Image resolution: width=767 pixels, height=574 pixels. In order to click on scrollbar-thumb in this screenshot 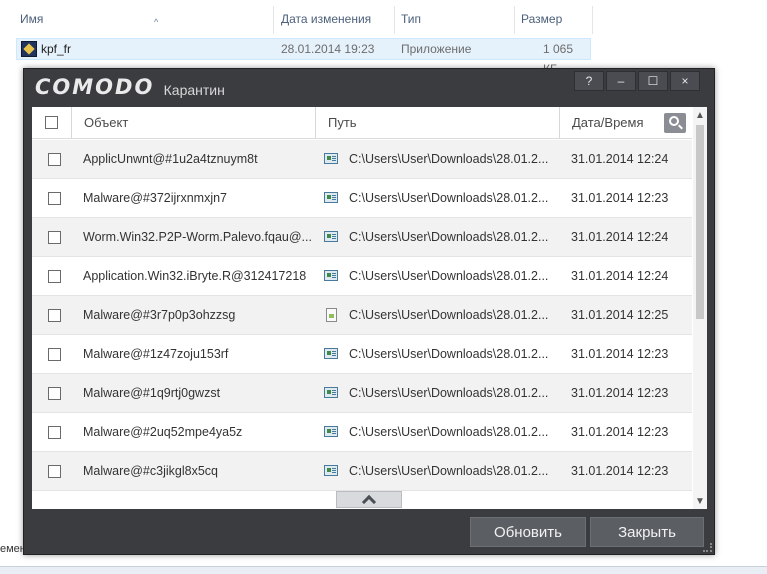, I will do `click(700, 222)`.